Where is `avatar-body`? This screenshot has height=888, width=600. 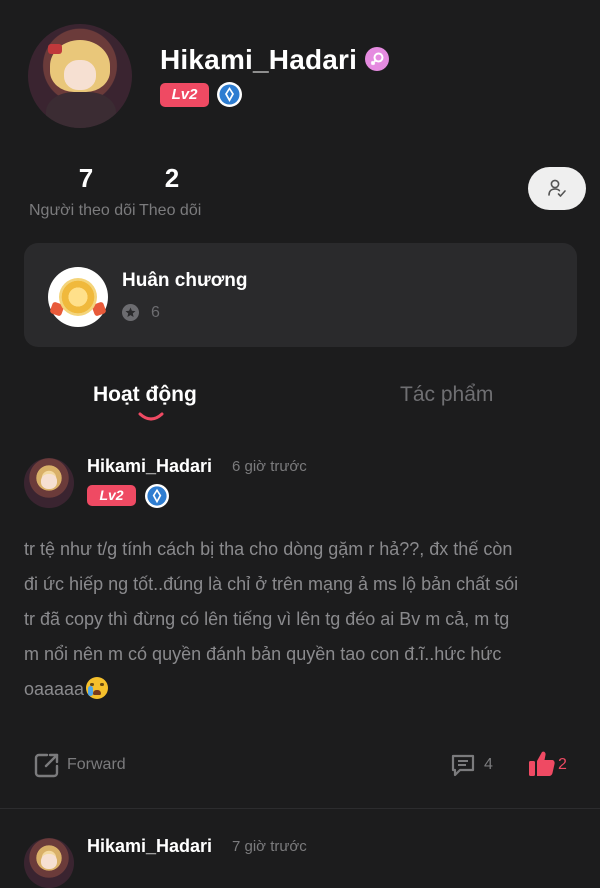 avatar-body is located at coordinates (81, 110).